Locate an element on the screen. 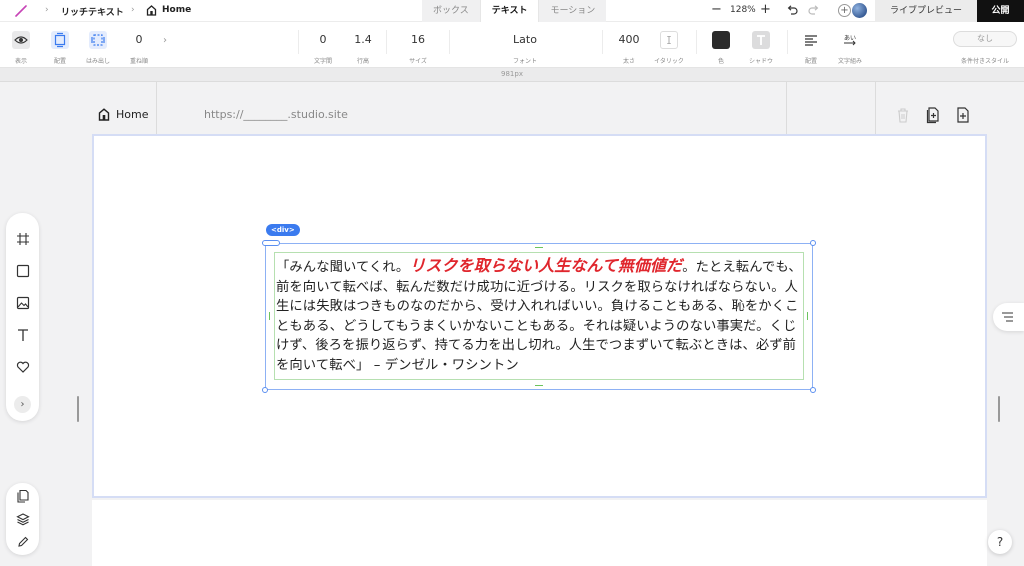 This screenshot has height=566, width=1024. undo-icon is located at coordinates (792, 10).